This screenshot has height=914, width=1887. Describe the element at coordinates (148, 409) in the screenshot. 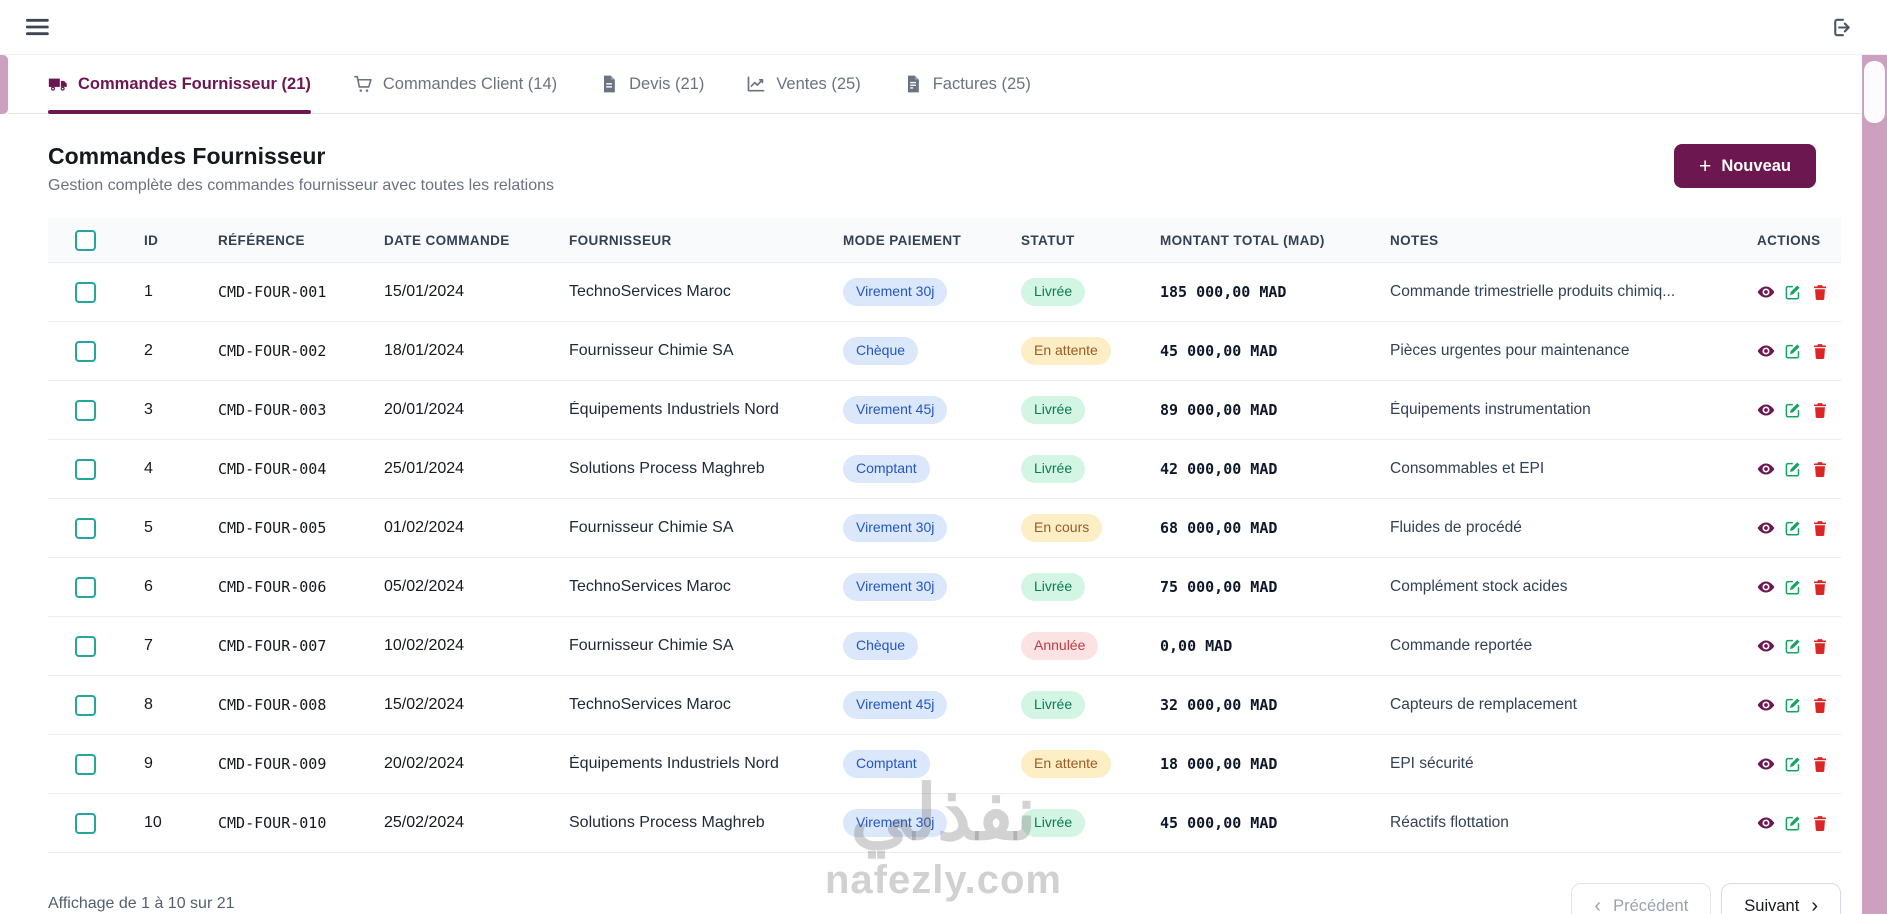

I see `cell-id: 3` at that location.